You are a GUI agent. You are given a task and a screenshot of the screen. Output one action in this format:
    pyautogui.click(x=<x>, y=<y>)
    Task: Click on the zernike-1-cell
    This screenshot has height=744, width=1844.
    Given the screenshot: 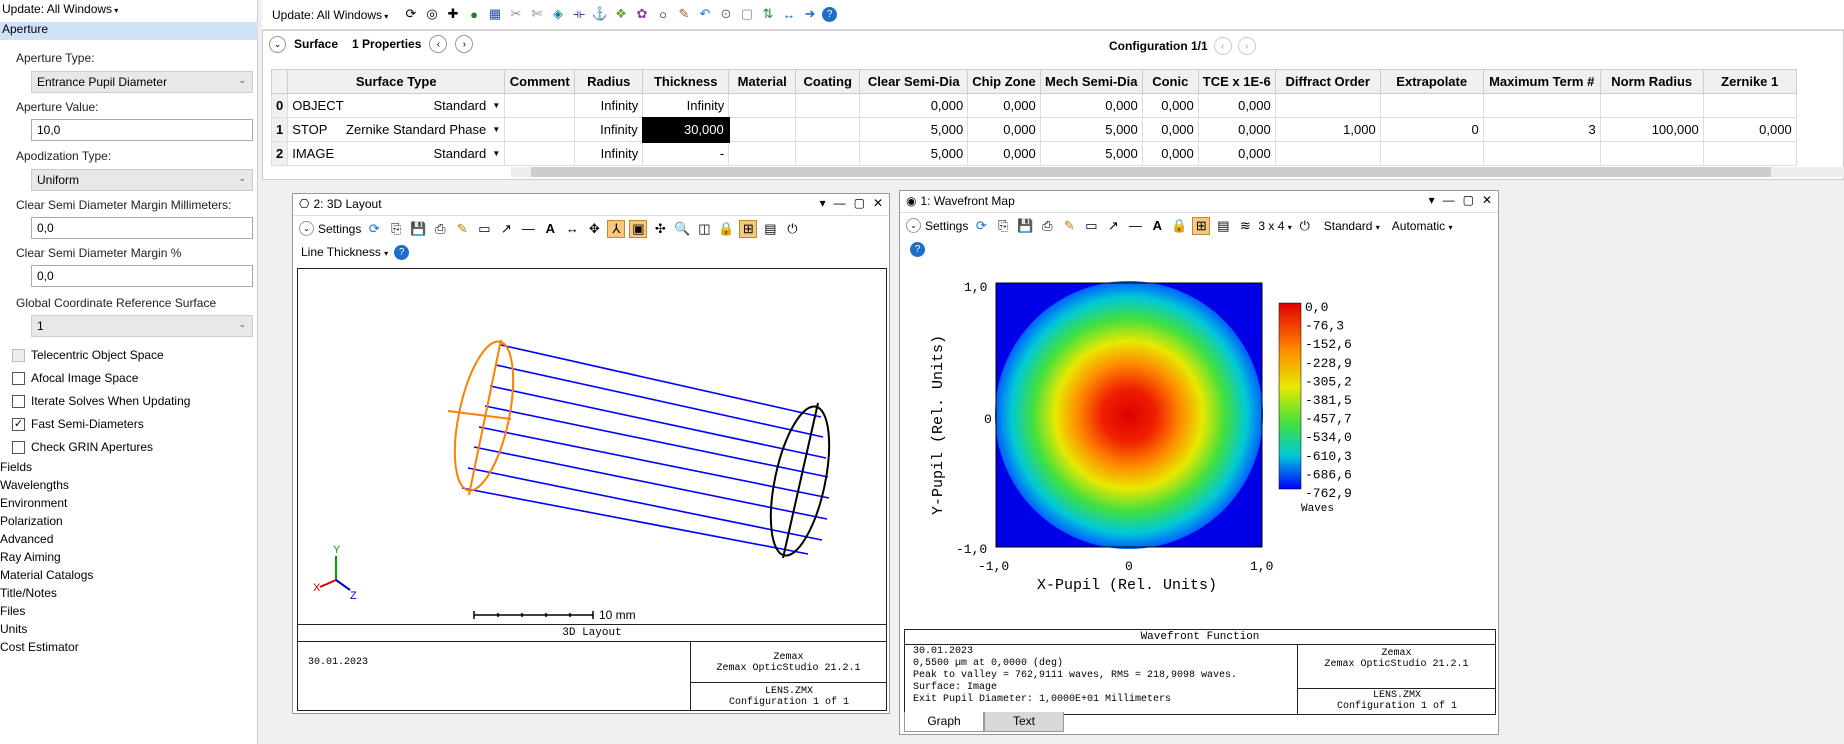 What is the action you would take?
    pyautogui.click(x=1749, y=153)
    